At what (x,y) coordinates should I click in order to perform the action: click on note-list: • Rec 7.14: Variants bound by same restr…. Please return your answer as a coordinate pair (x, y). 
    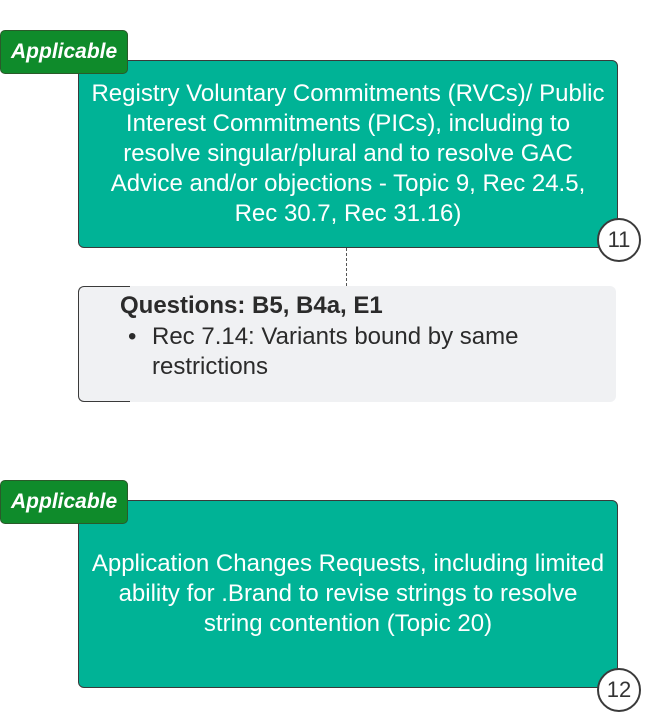
    Looking at the image, I should click on (363, 352).